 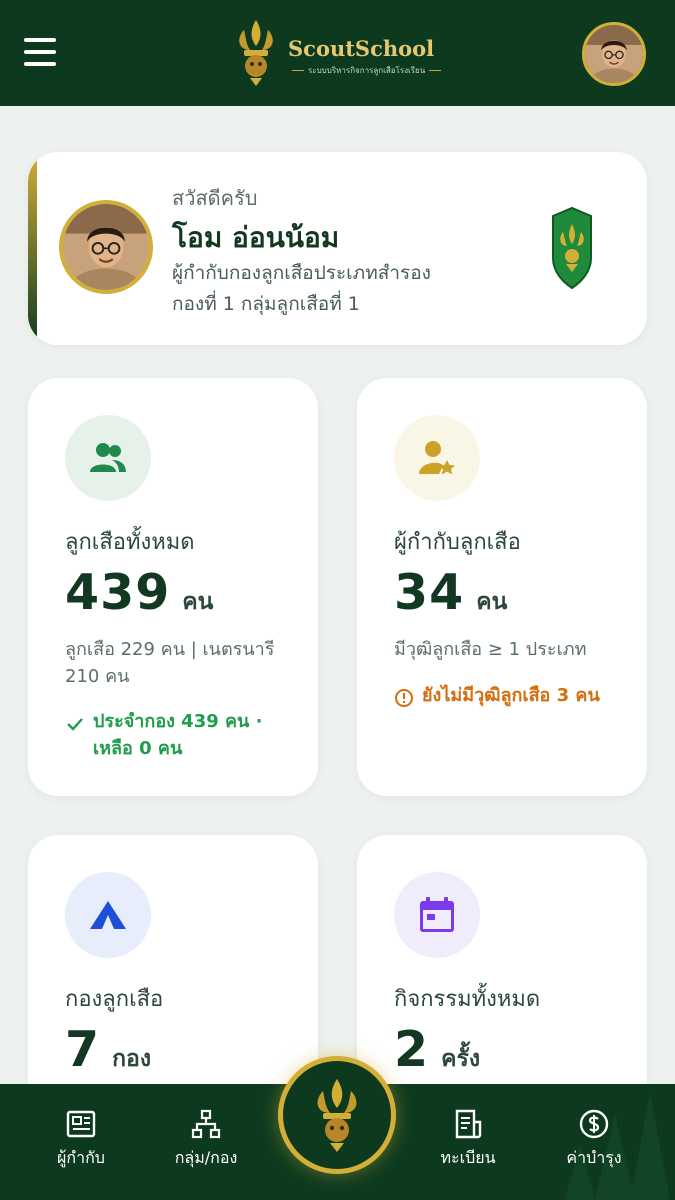 What do you see at coordinates (361, 48) in the screenshot?
I see `brand-name: ScoutSchool` at bounding box center [361, 48].